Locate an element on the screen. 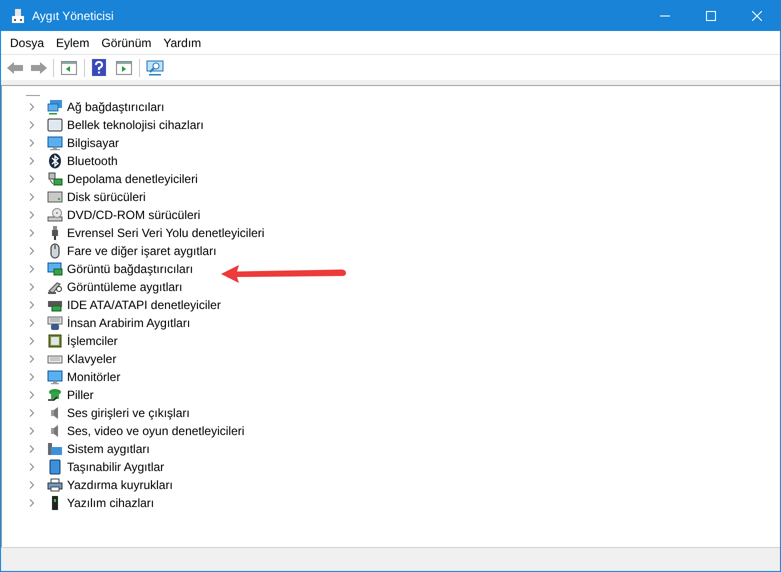  monitor-search-icon is located at coordinates (155, 68).